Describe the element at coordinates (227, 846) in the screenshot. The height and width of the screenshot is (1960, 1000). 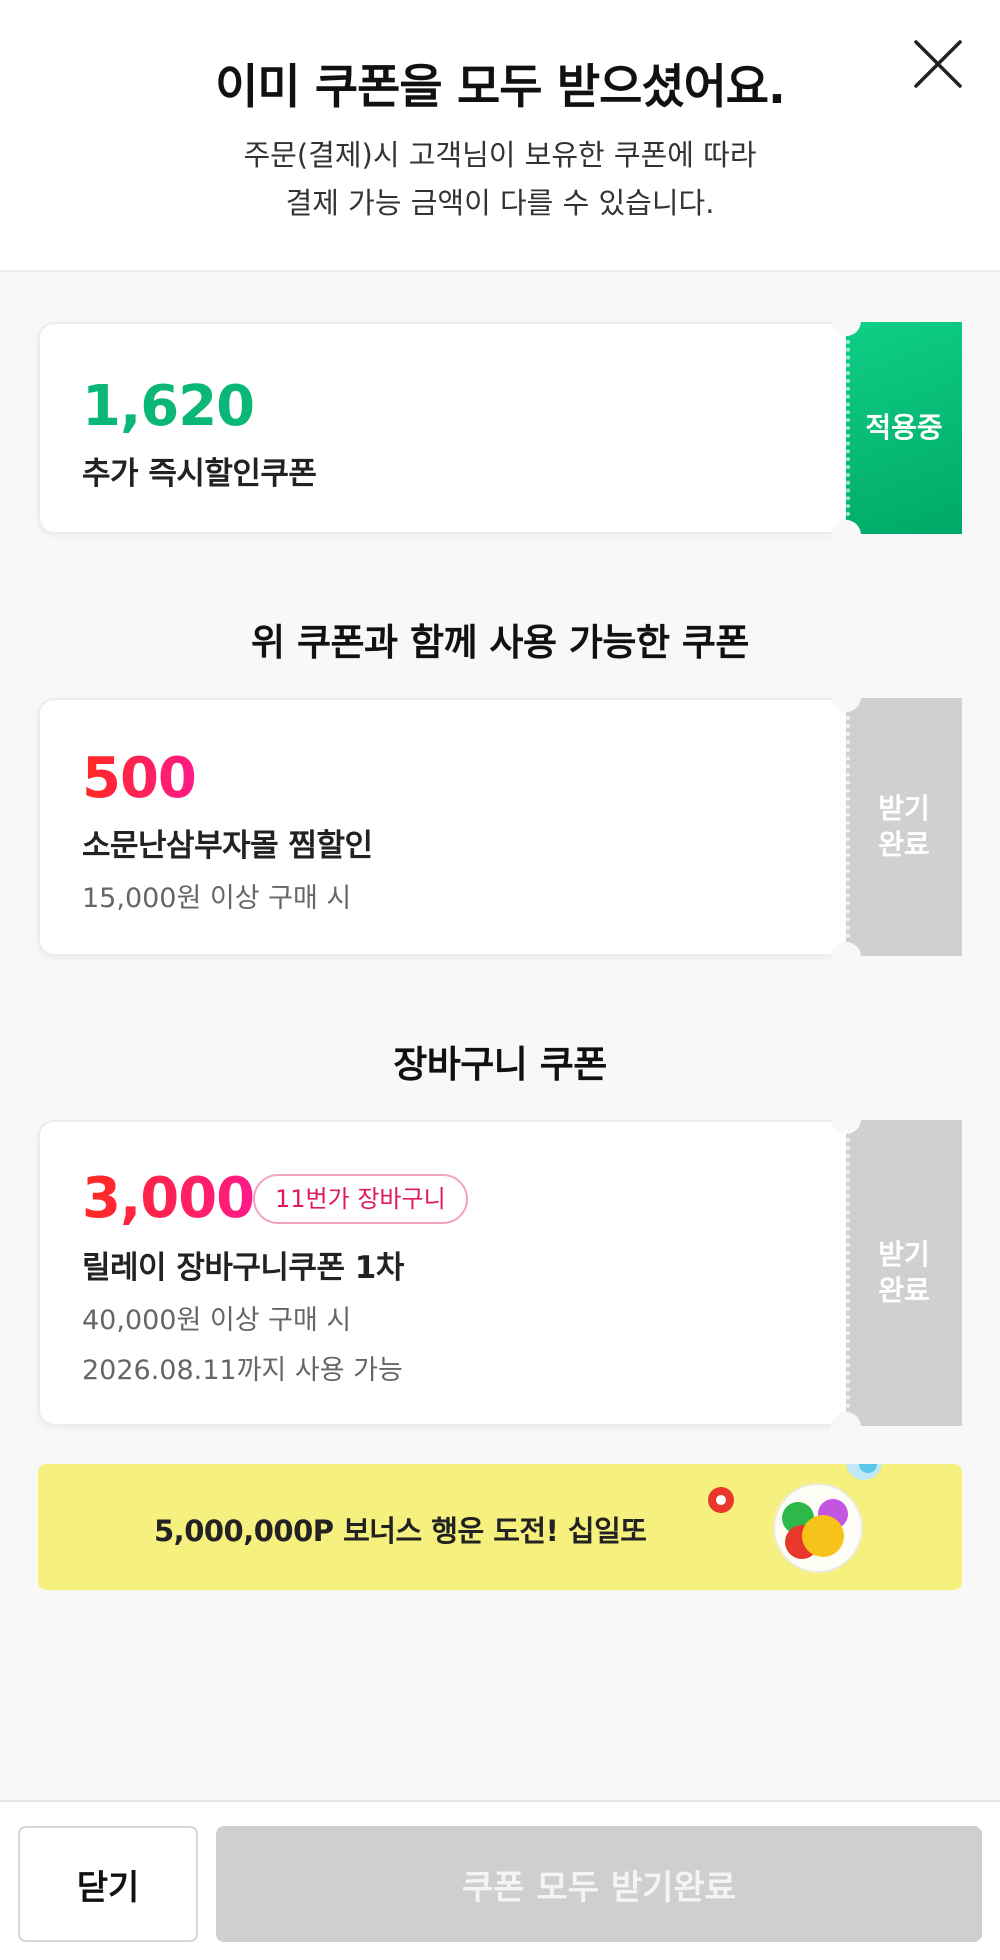
I see `coupon-name: 소문난삼부자몰 찜할인` at that location.